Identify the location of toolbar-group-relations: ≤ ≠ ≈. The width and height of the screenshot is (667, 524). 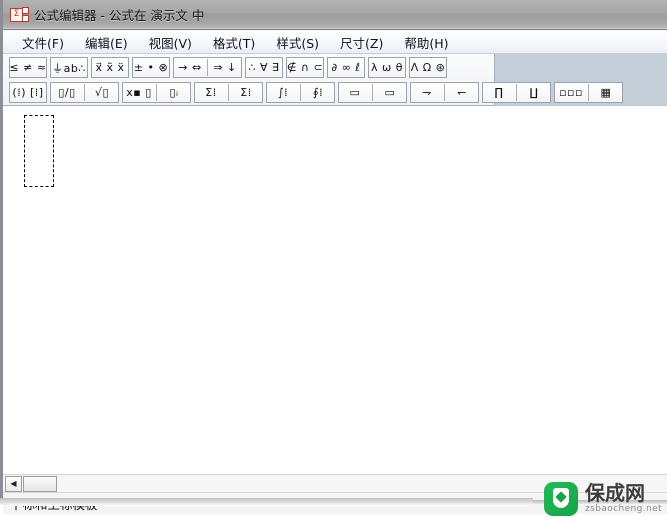
(28, 67).